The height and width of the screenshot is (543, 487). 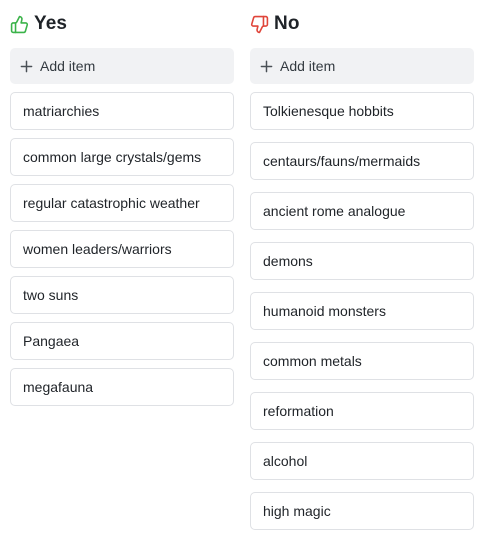 I want to click on yes-list-item: megafauna, so click(x=122, y=387).